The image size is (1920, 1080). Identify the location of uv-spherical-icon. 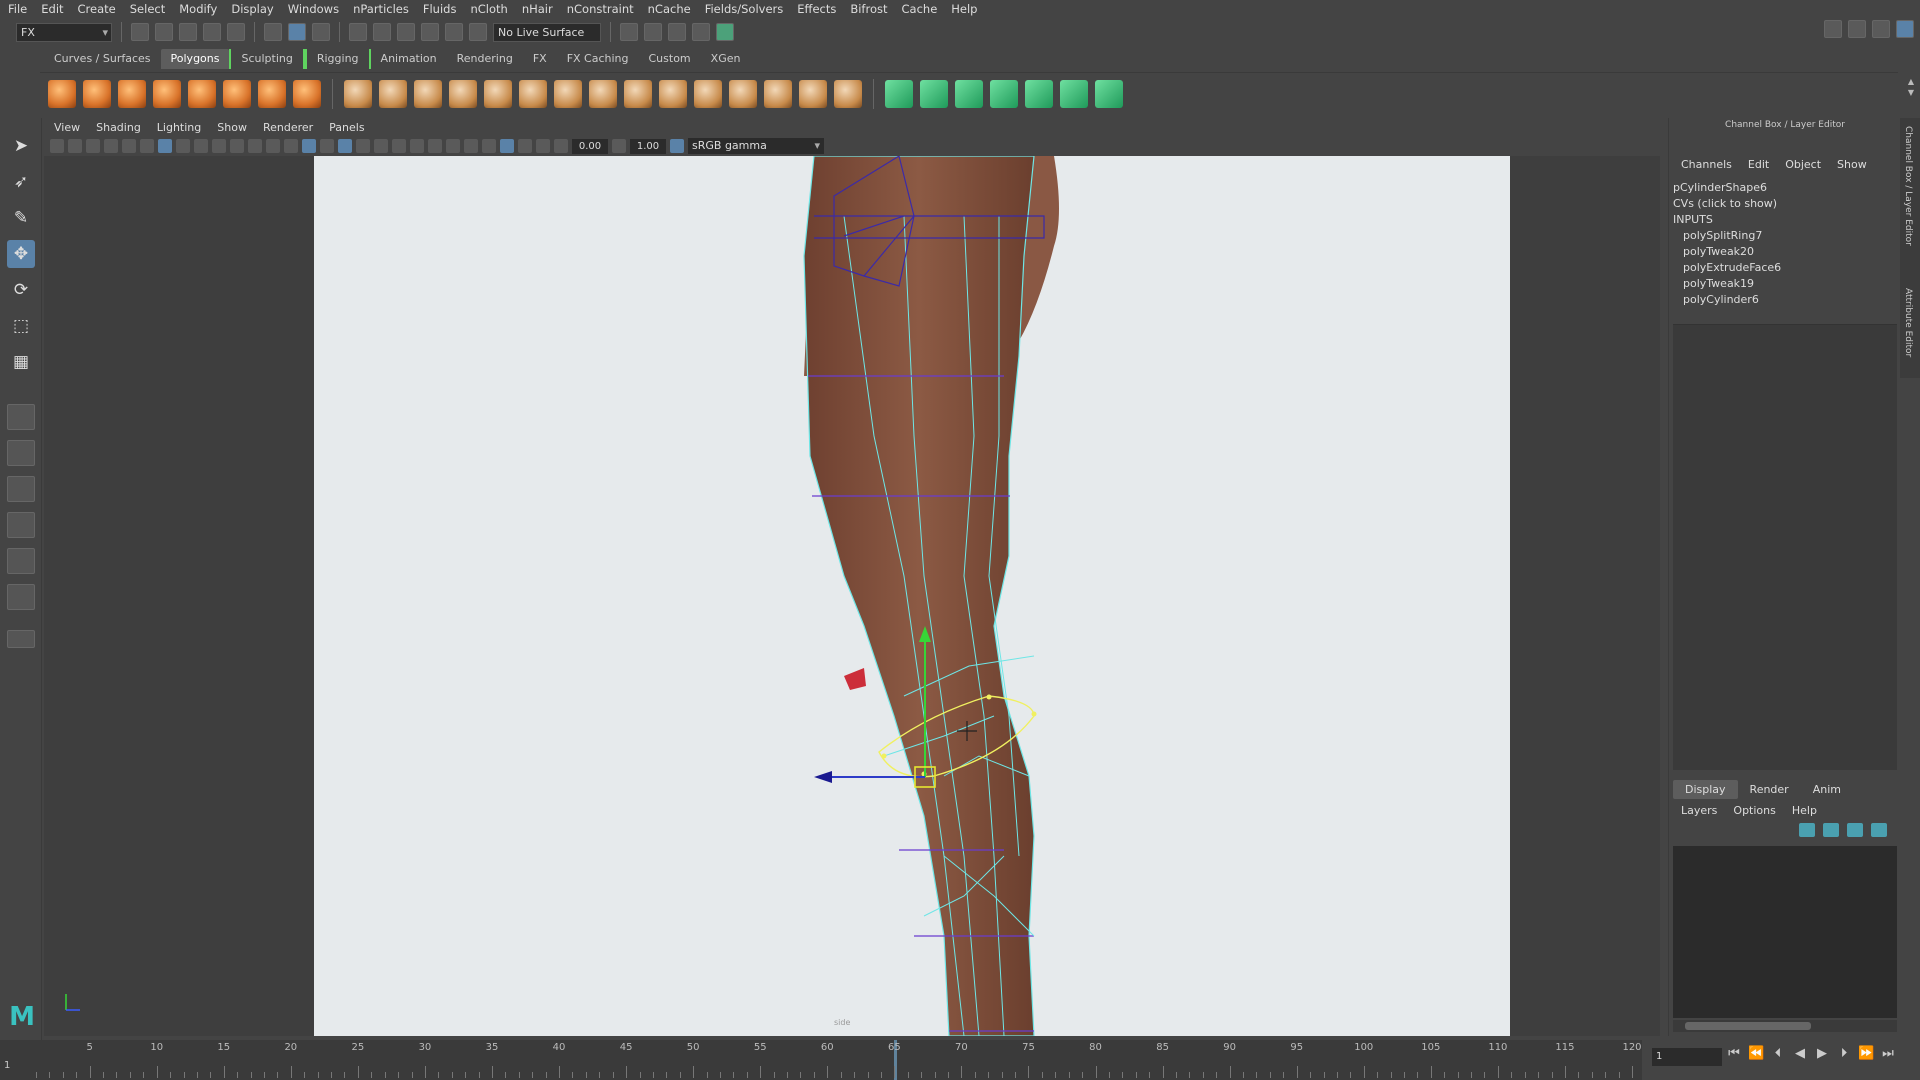
(969, 93).